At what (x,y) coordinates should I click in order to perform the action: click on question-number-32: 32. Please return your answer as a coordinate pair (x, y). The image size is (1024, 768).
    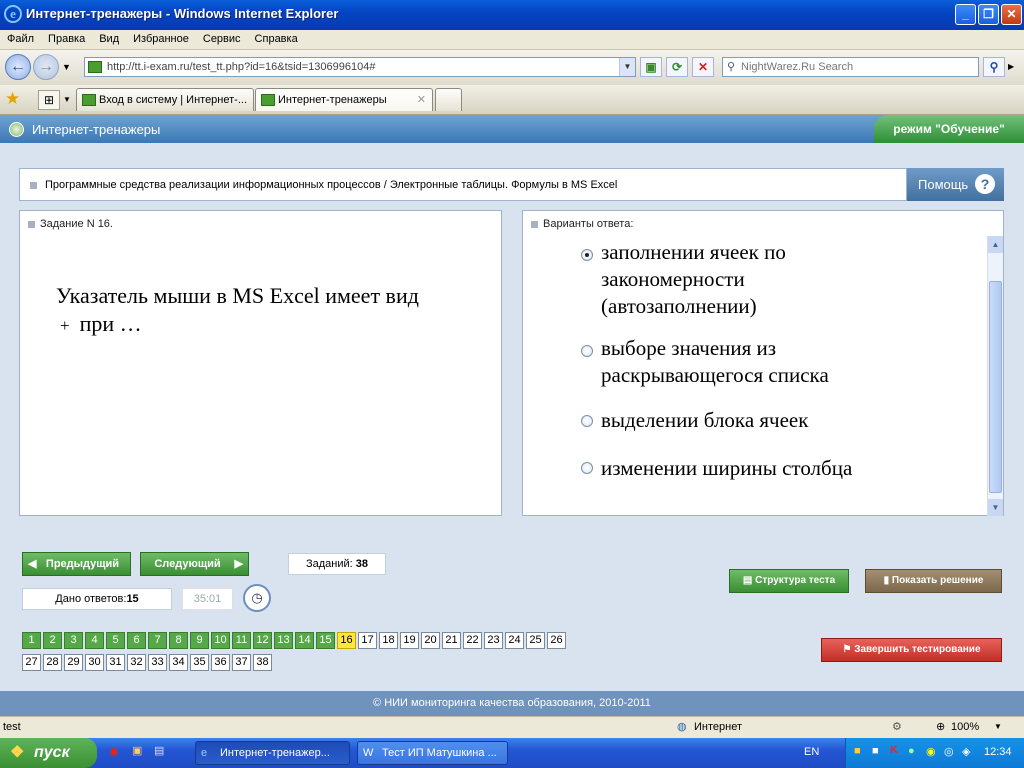
    Looking at the image, I should click on (136, 662).